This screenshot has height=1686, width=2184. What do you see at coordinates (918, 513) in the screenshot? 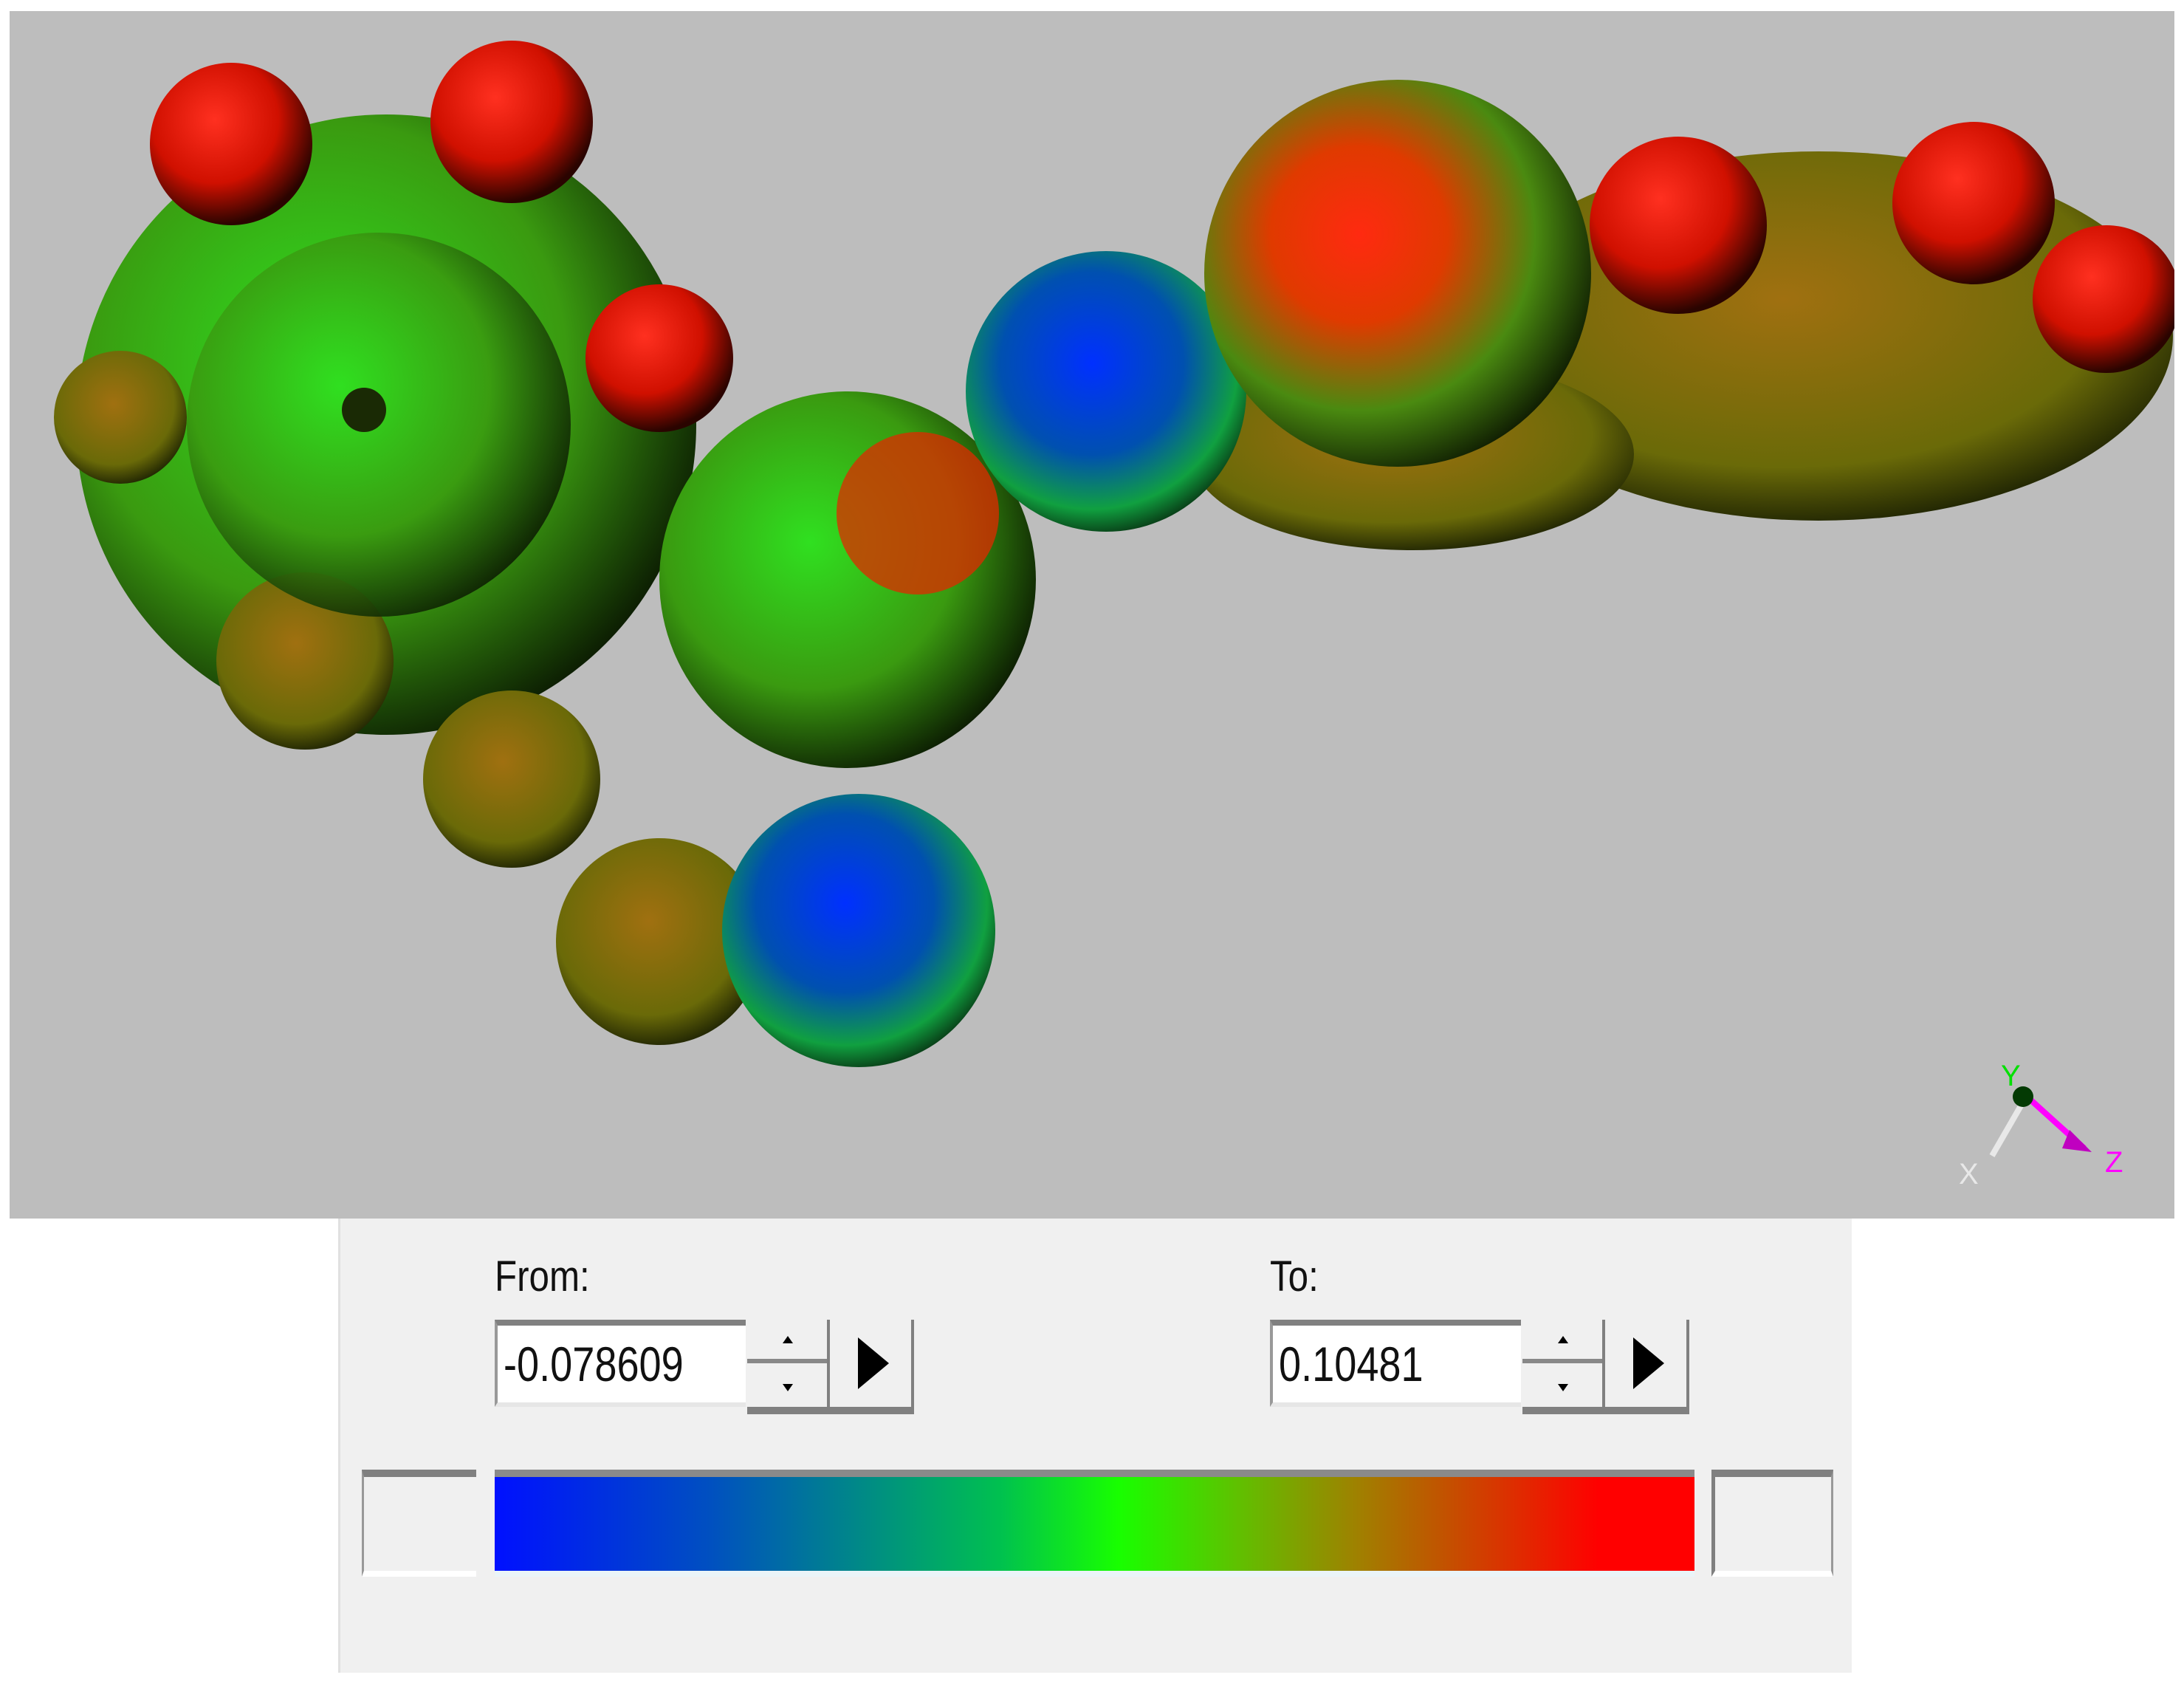
I see `atom-red-patch` at bounding box center [918, 513].